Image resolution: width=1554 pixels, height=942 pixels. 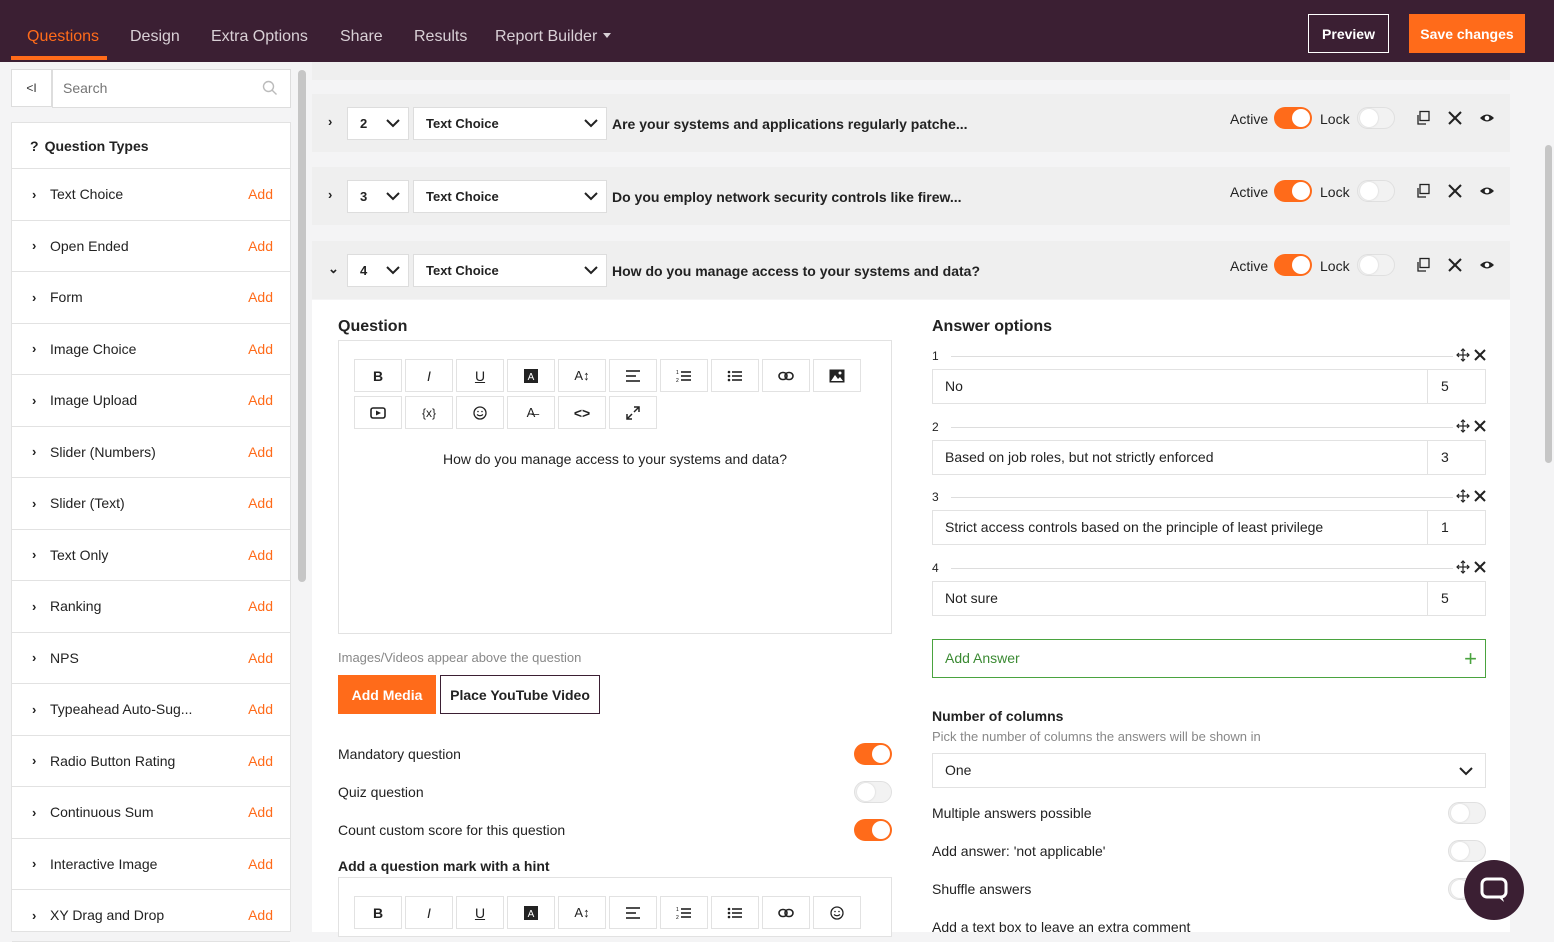 I want to click on search-field, so click(x=171, y=88).